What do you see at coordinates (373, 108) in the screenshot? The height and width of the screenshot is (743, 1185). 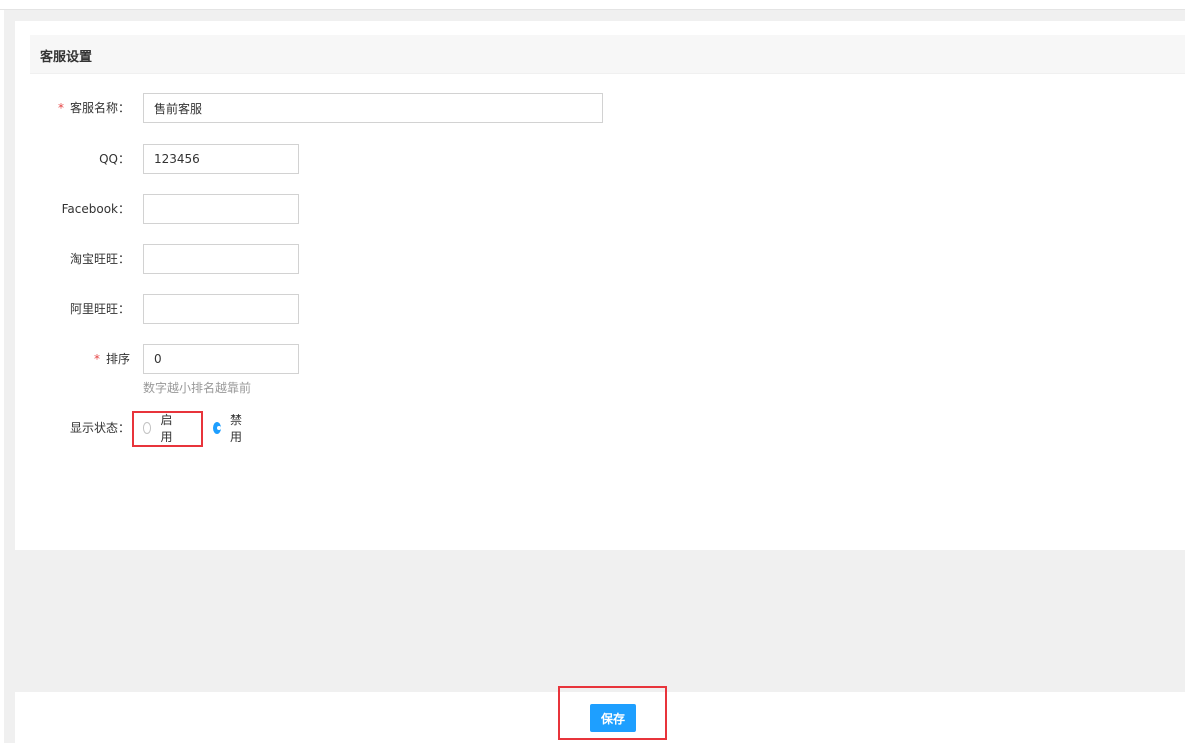 I see `name-input` at bounding box center [373, 108].